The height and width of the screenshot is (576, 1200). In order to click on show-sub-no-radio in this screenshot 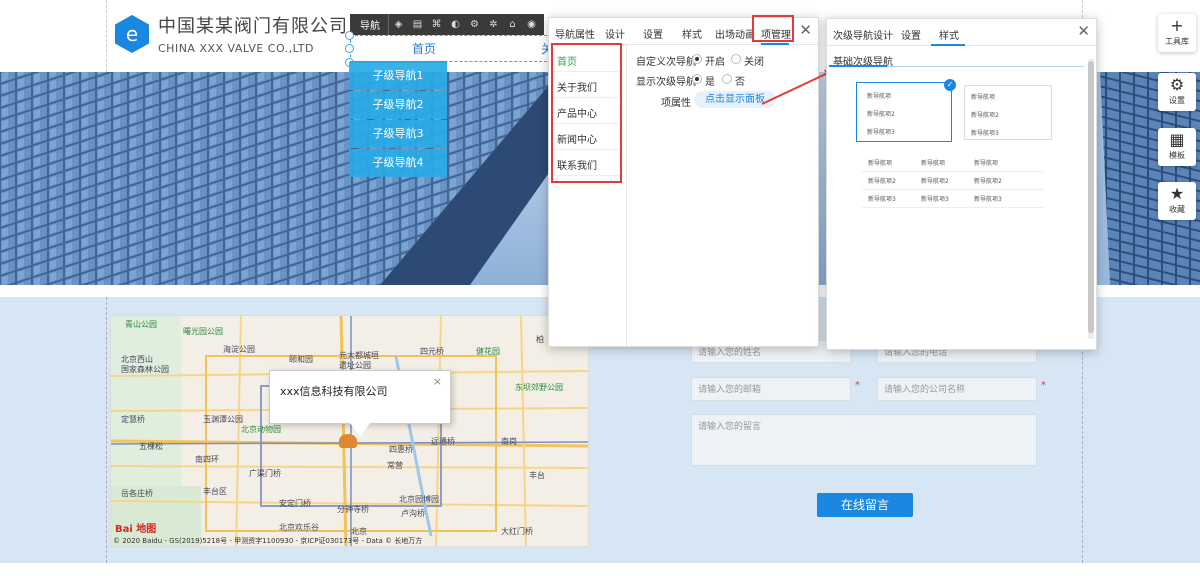, I will do `click(727, 79)`.